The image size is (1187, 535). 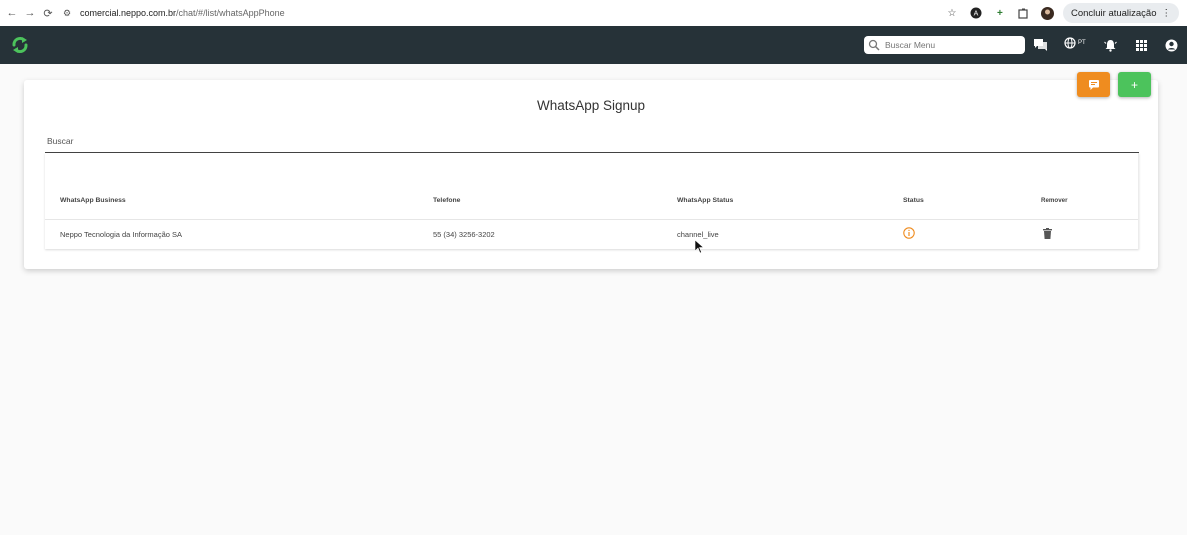 What do you see at coordinates (790, 186) in the screenshot?
I see `column-header-wa-status: WhatsApp Status` at bounding box center [790, 186].